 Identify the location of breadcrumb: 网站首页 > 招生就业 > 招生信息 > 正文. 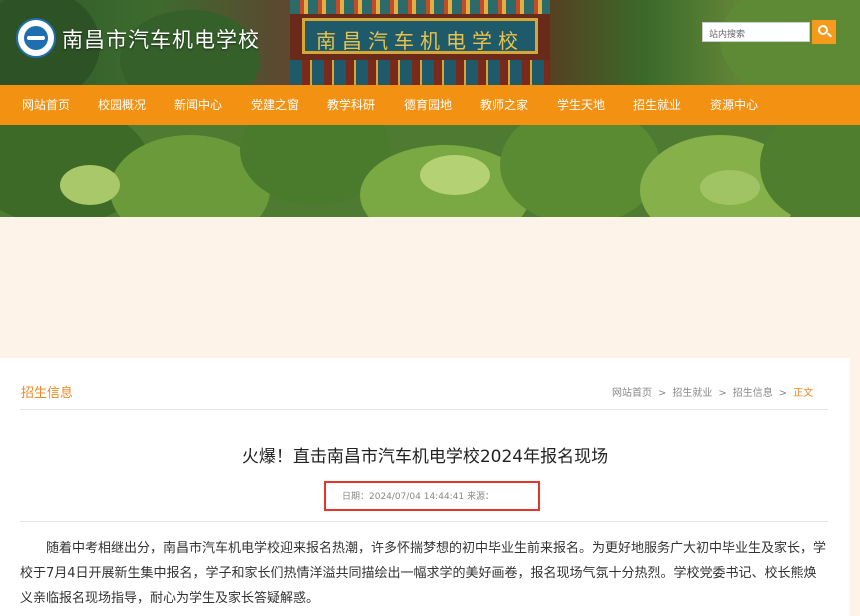
(712, 391).